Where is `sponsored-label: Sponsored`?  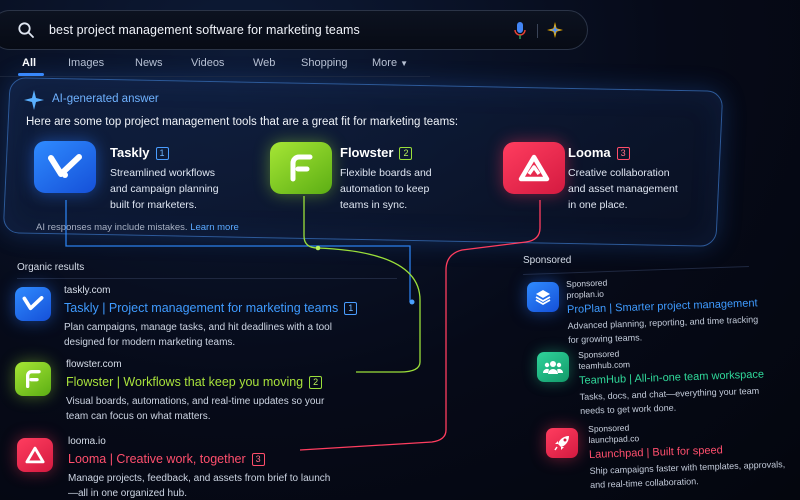
sponsored-label: Sponsored is located at coordinates (547, 260).